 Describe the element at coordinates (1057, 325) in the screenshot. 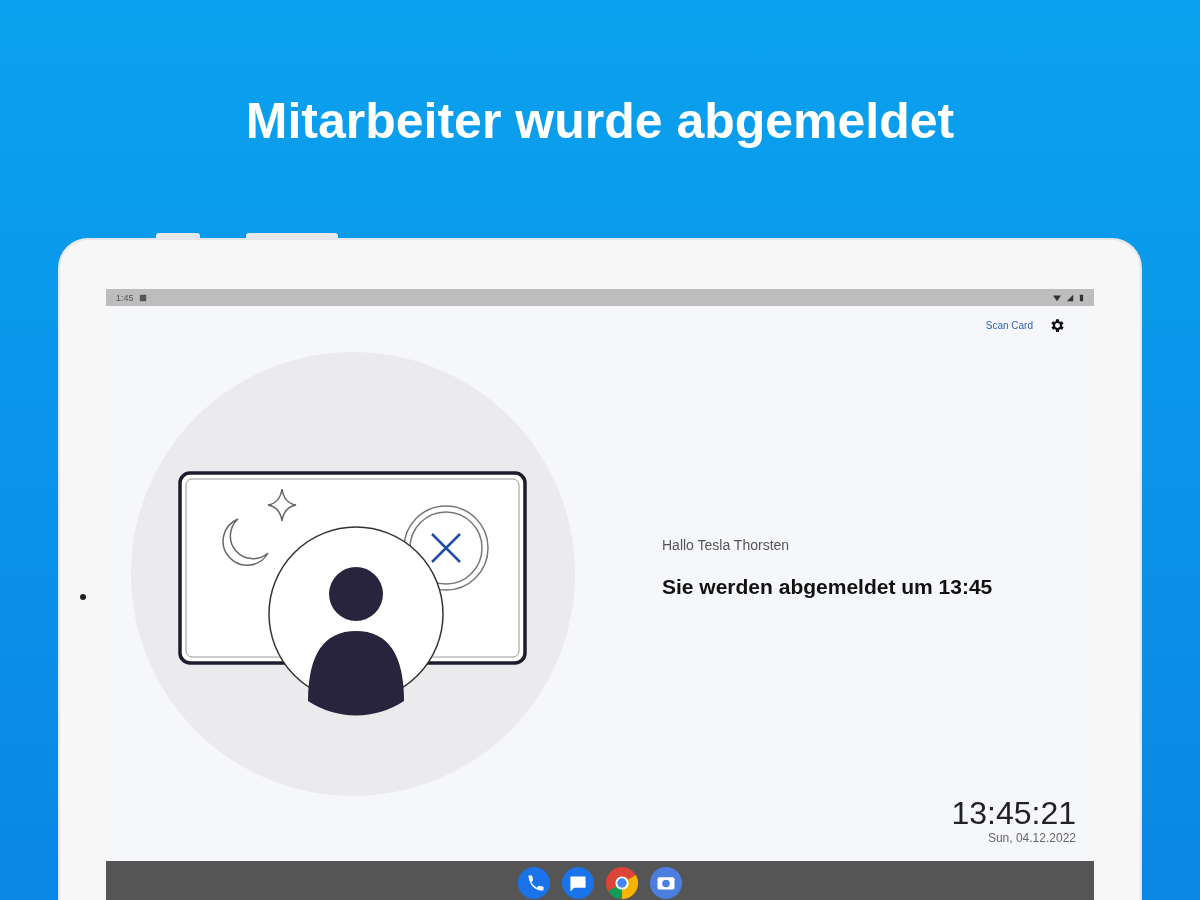

I see `settings-icon` at that location.